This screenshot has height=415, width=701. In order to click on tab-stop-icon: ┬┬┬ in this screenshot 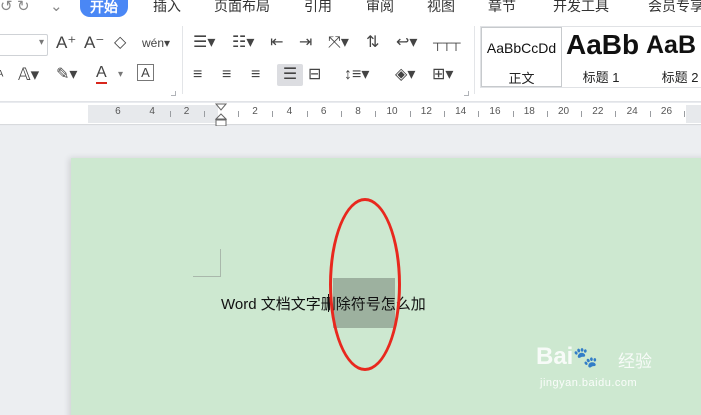, I will do `click(447, 43)`.